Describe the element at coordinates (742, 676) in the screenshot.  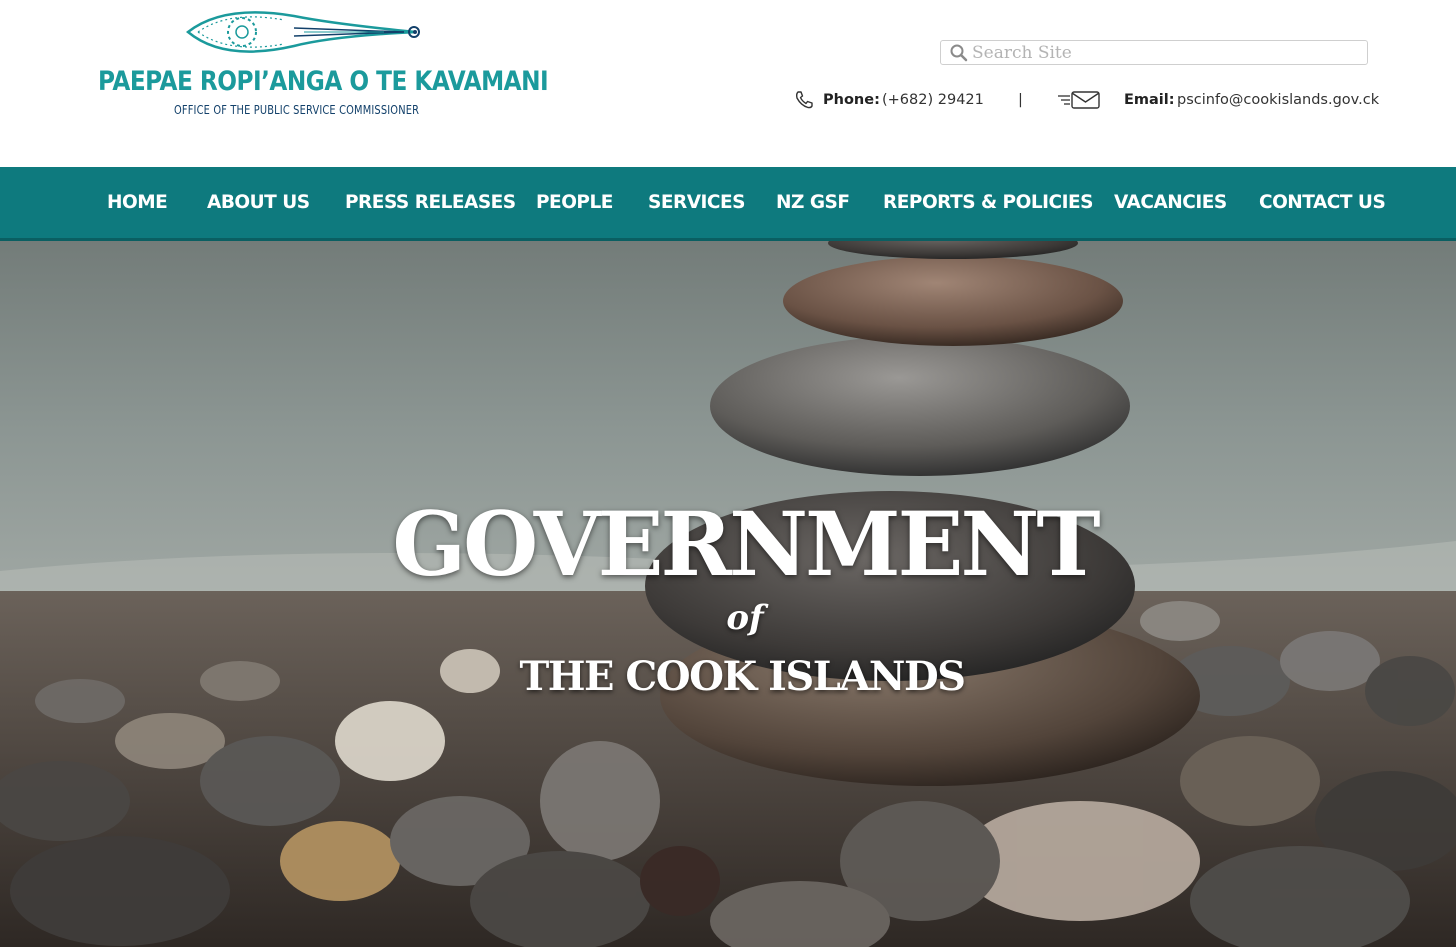
I see `hero-subtitle: THE COOK ISLANDS` at that location.